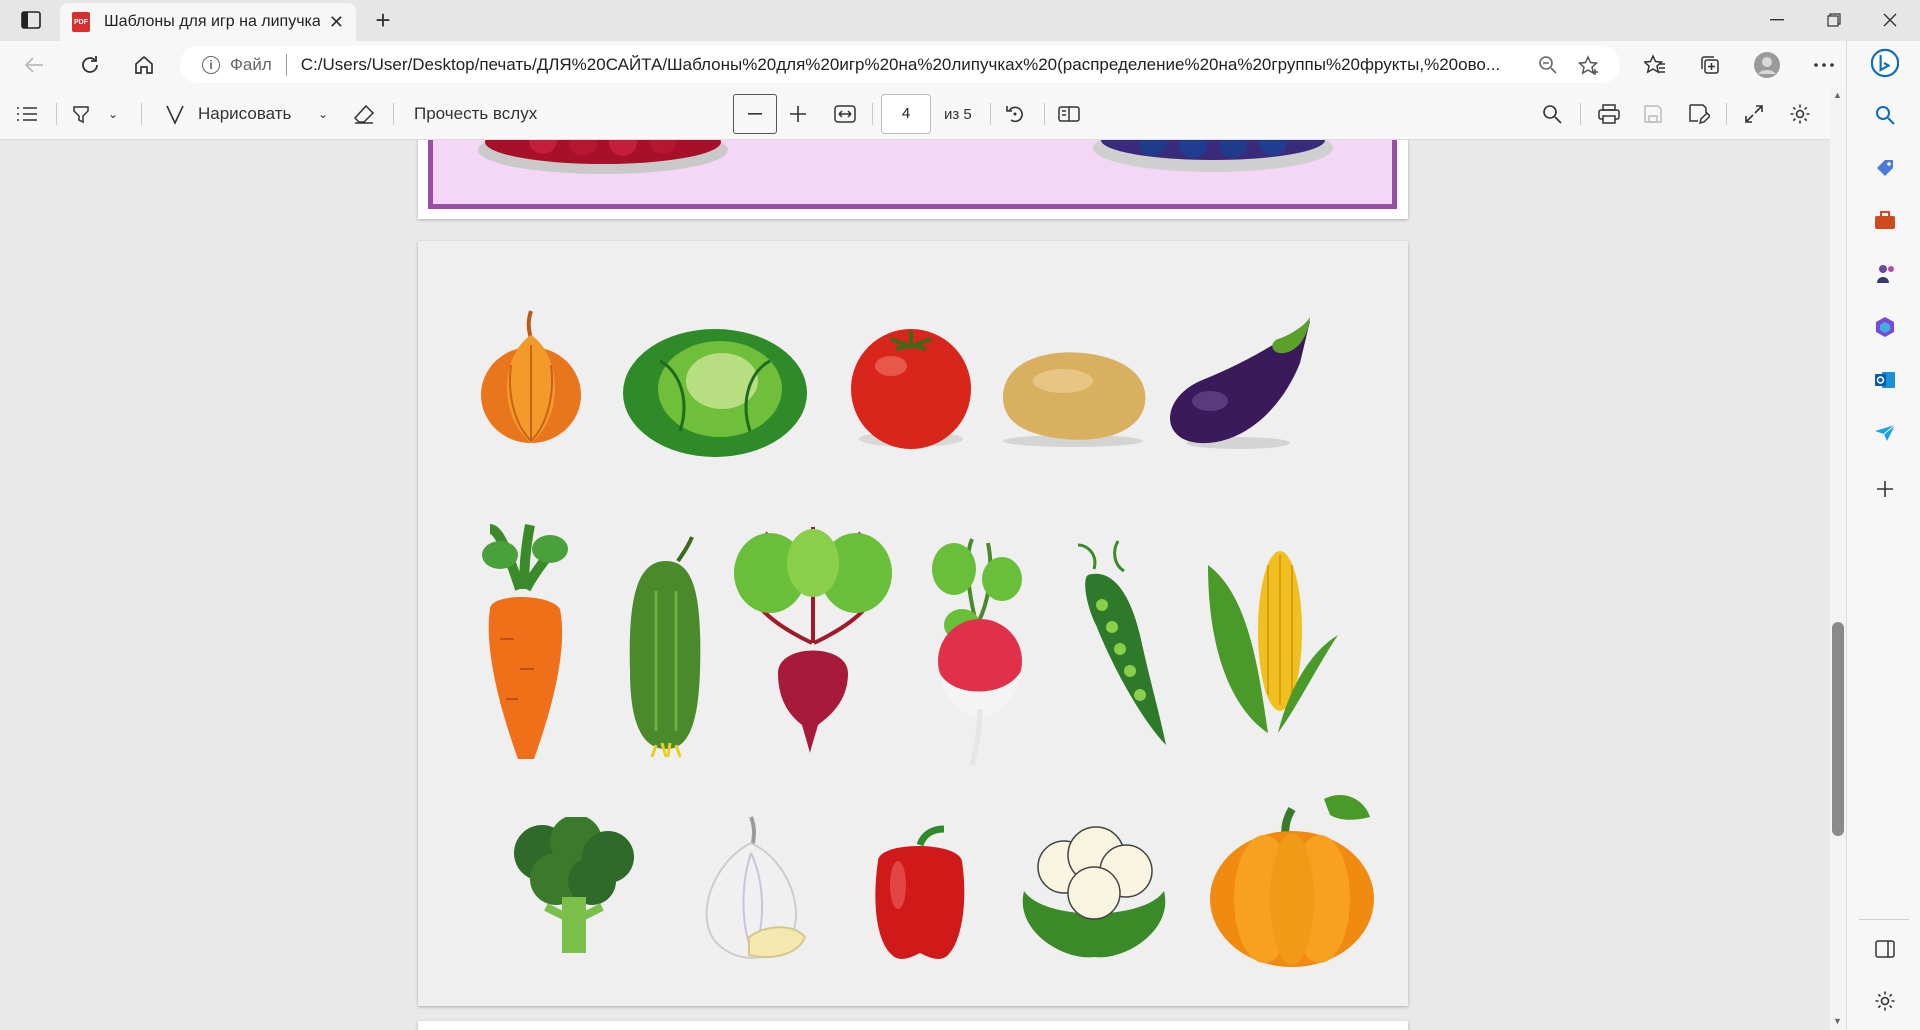 Image resolution: width=1920 pixels, height=1030 pixels. I want to click on garlic-image, so click(756, 887).